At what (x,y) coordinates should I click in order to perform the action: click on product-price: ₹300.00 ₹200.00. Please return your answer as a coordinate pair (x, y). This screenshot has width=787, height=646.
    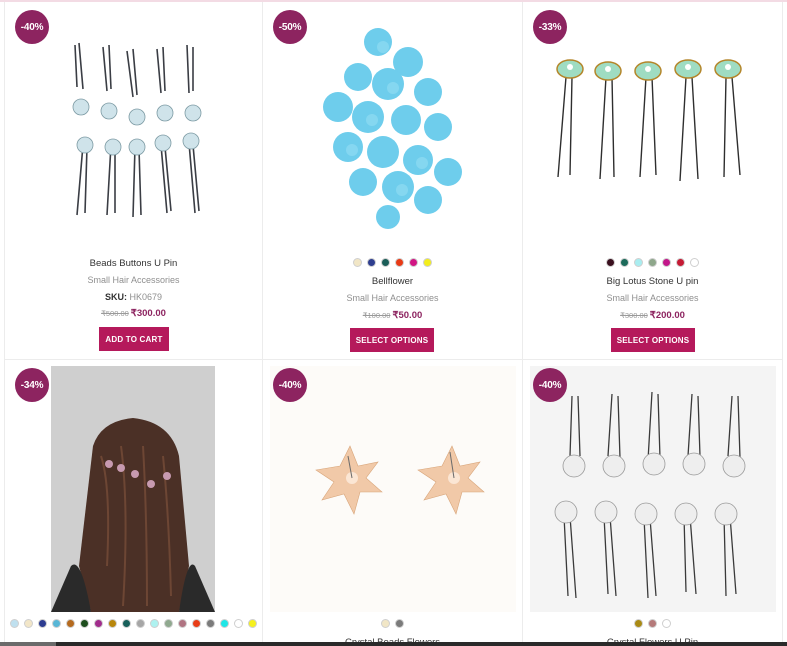
    Looking at the image, I should click on (652, 315).